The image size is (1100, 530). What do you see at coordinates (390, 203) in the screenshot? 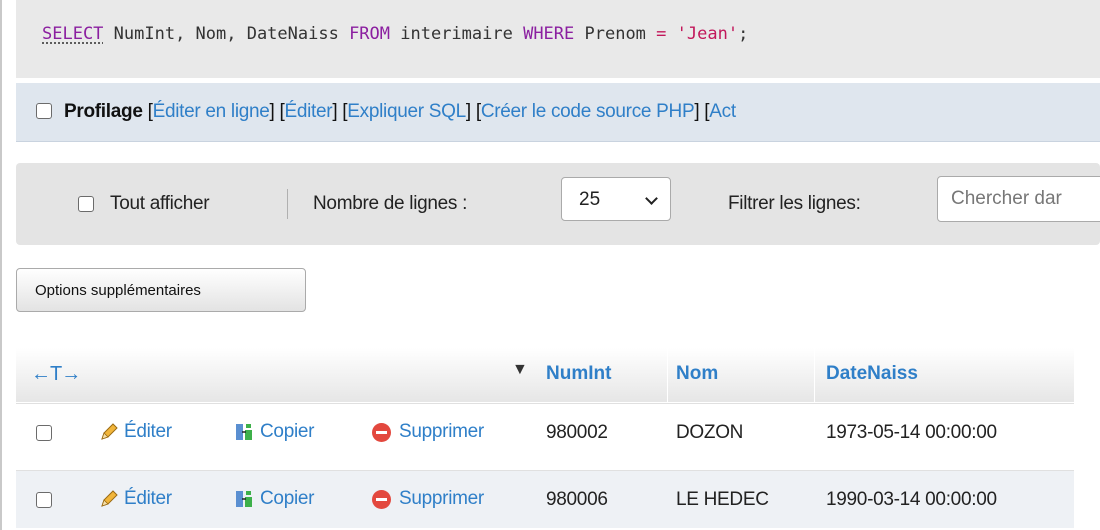
I see `rows-count-label: Nombre de lignes :` at bounding box center [390, 203].